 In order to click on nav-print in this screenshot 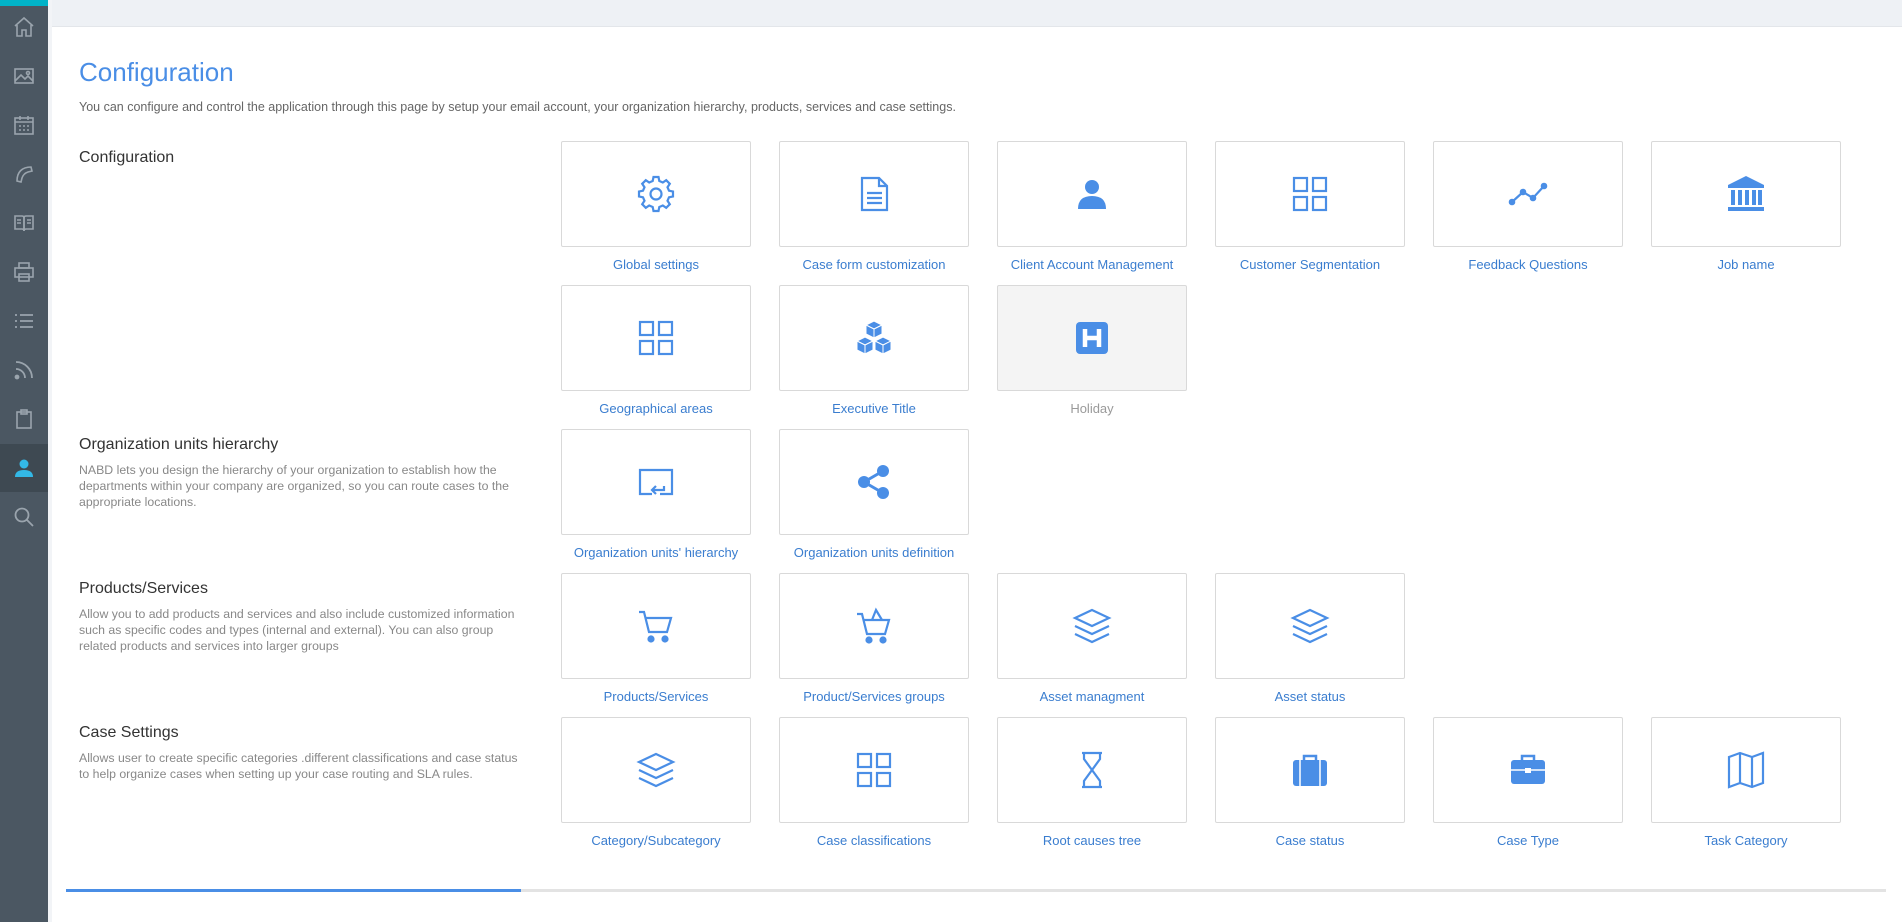, I will do `click(24, 272)`.